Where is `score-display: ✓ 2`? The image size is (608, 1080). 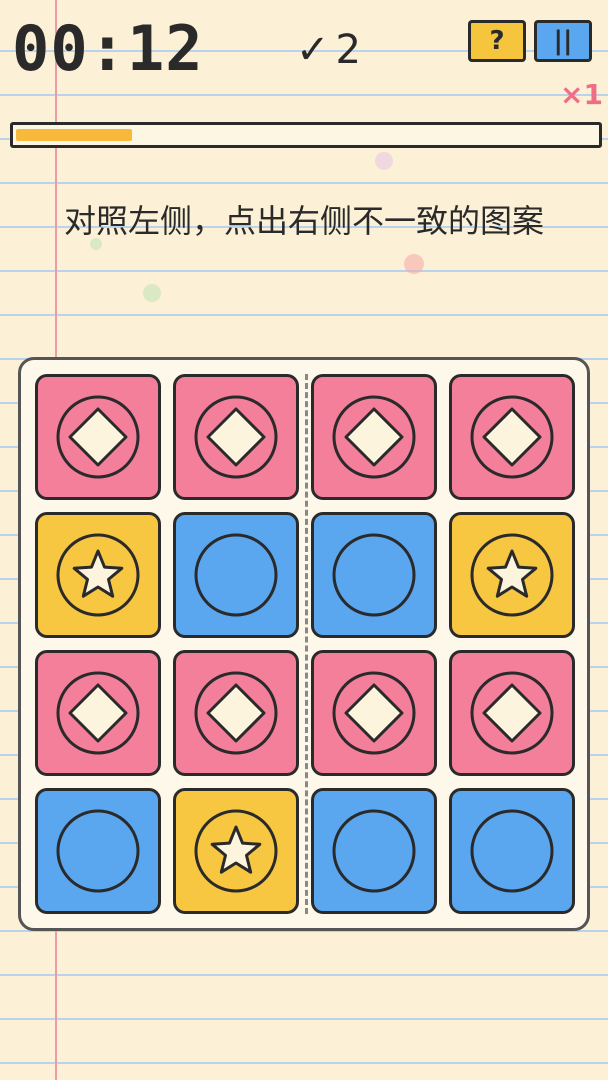 score-display: ✓ 2 is located at coordinates (328, 50).